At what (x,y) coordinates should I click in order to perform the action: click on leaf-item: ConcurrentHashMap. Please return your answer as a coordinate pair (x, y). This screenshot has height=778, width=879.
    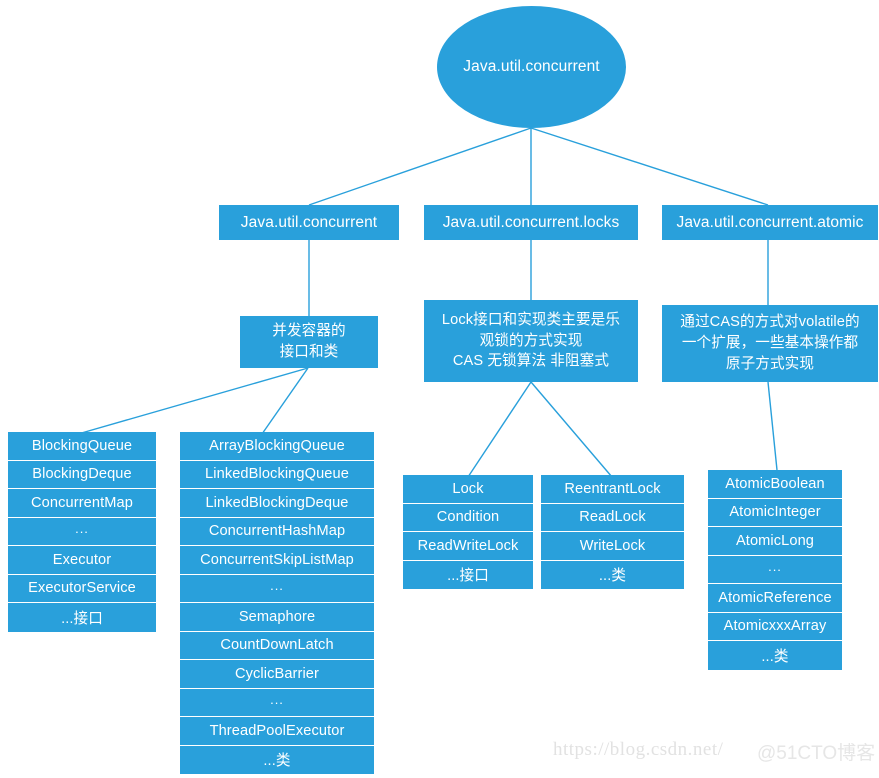
    Looking at the image, I should click on (277, 531).